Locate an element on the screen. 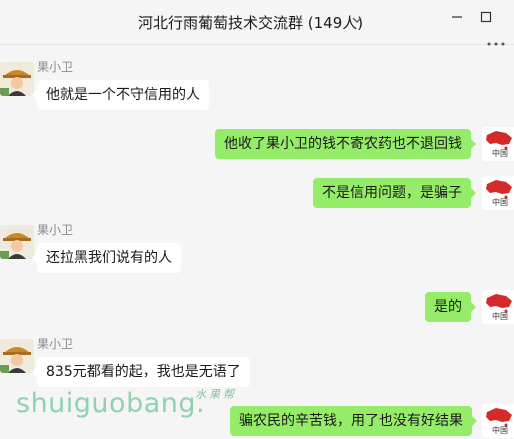 The width and height of the screenshot is (514, 439). message-bubble: 他收了果小卫的钱不寄农药也不退回钱 is located at coordinates (345, 144).